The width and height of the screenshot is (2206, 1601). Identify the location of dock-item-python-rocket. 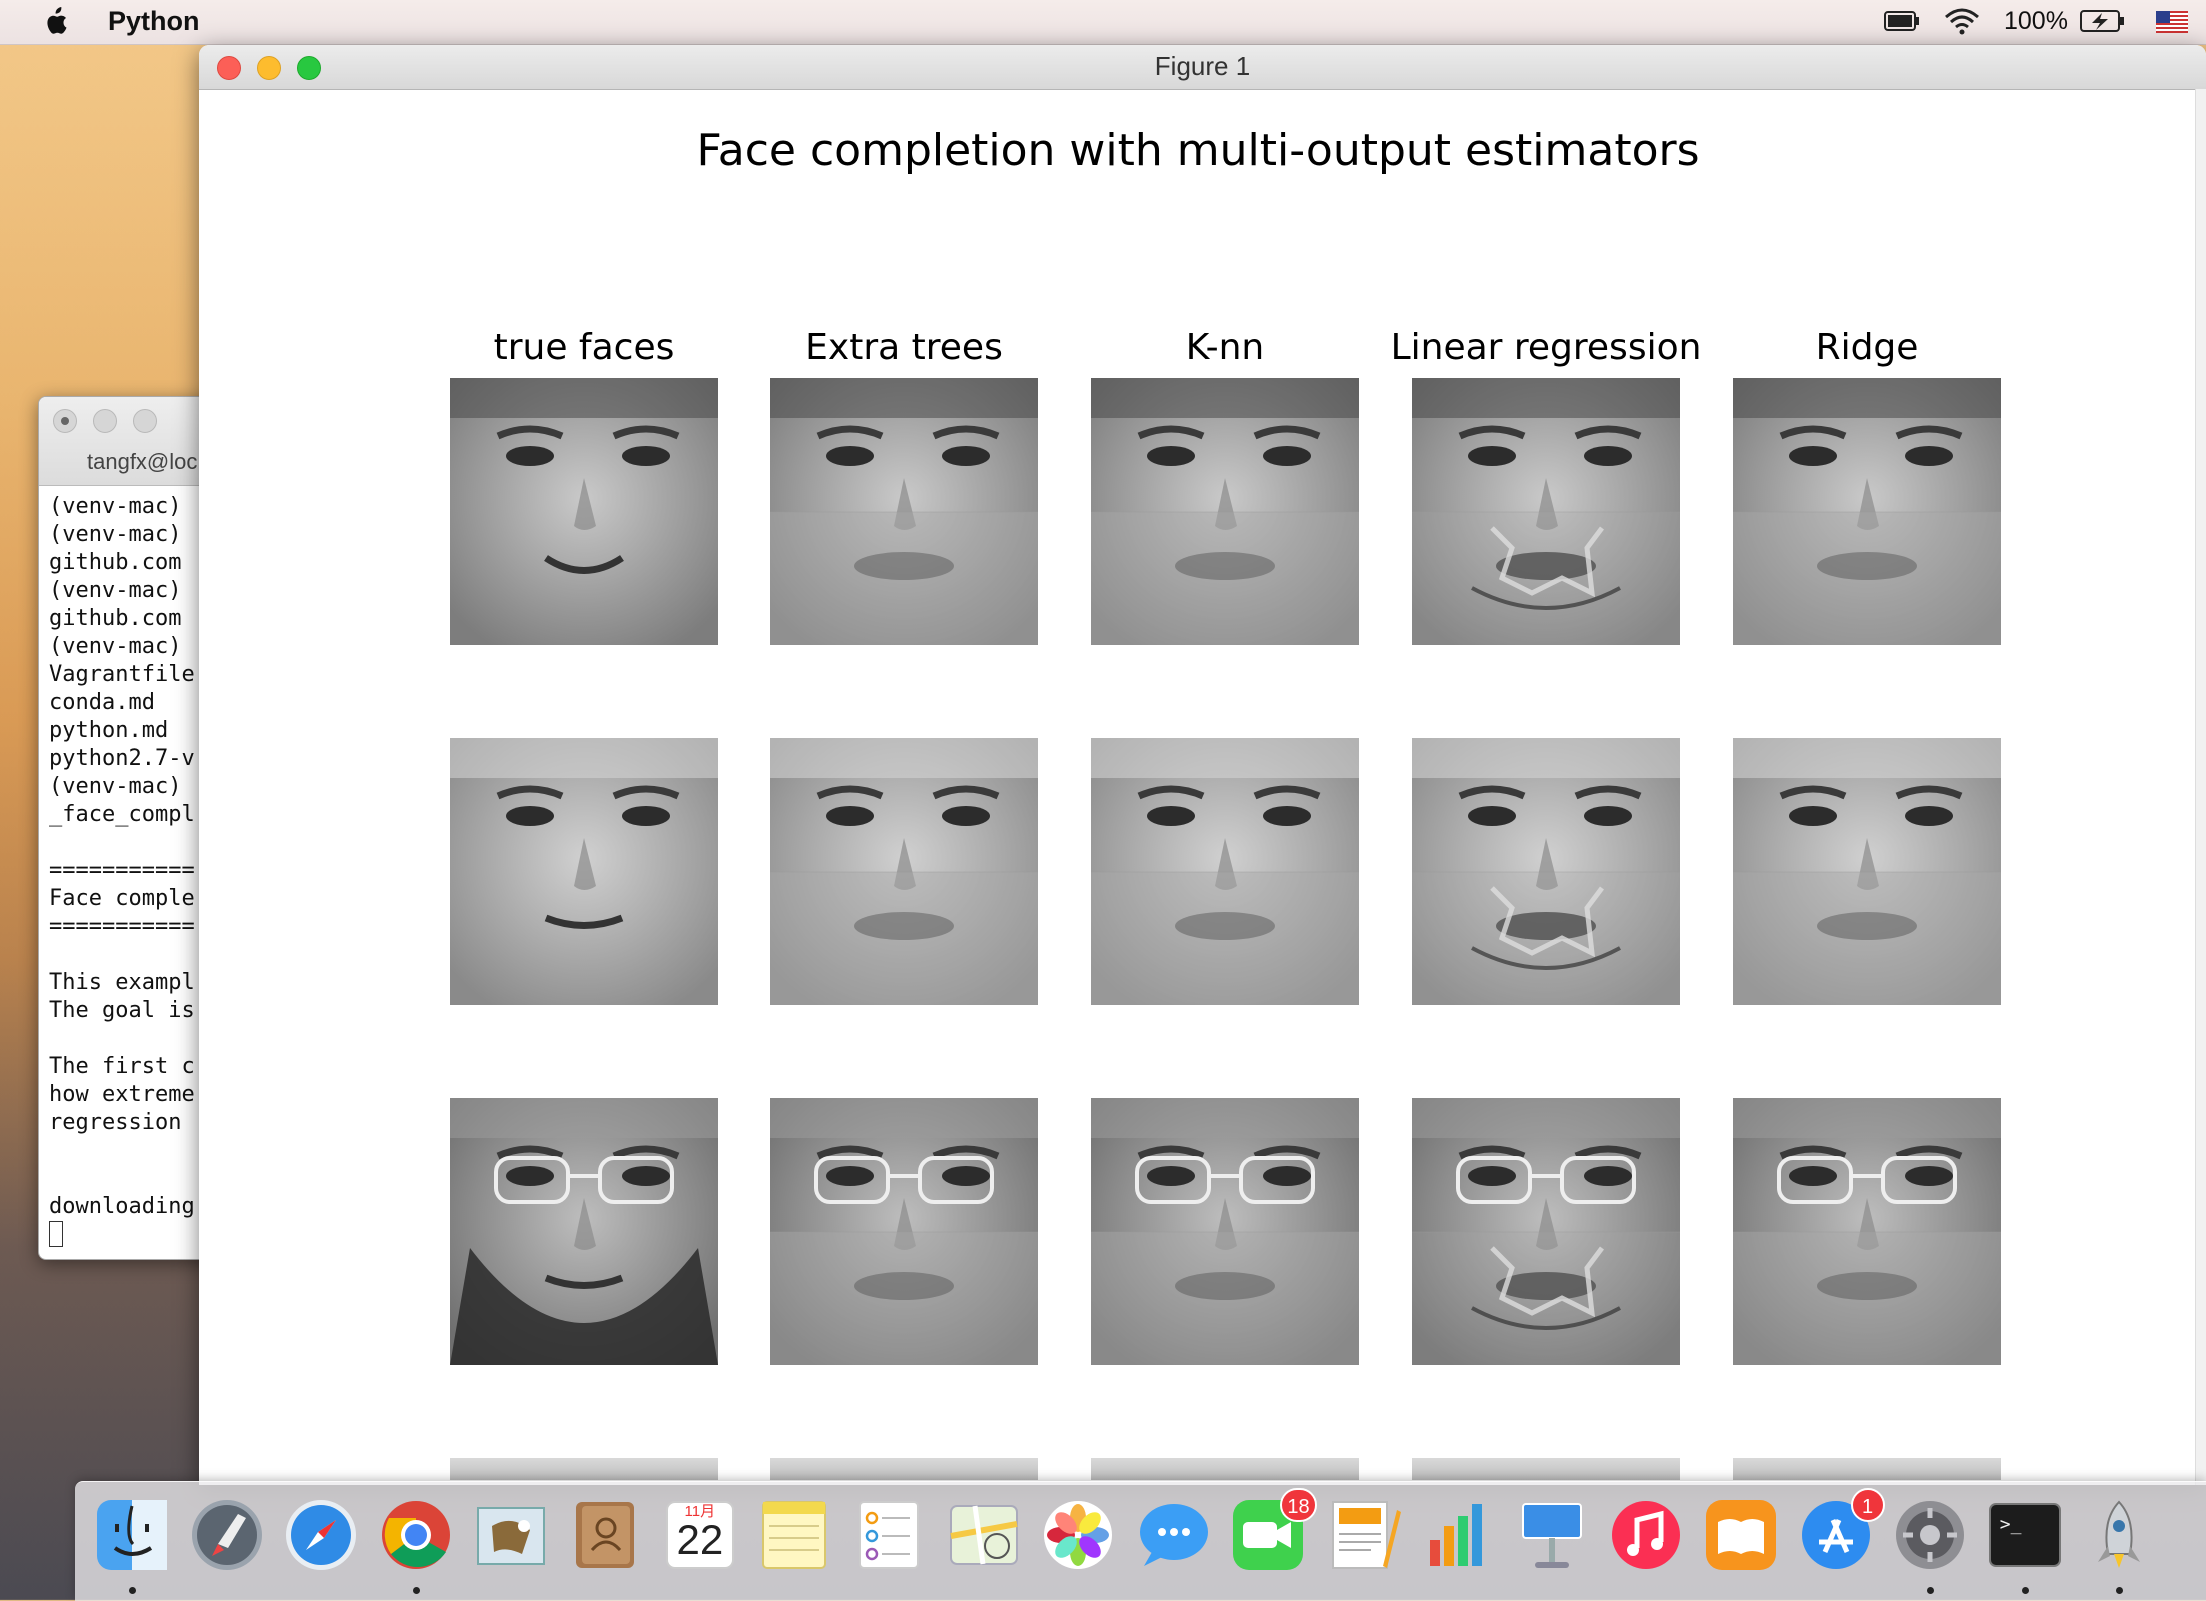
(2119, 1535).